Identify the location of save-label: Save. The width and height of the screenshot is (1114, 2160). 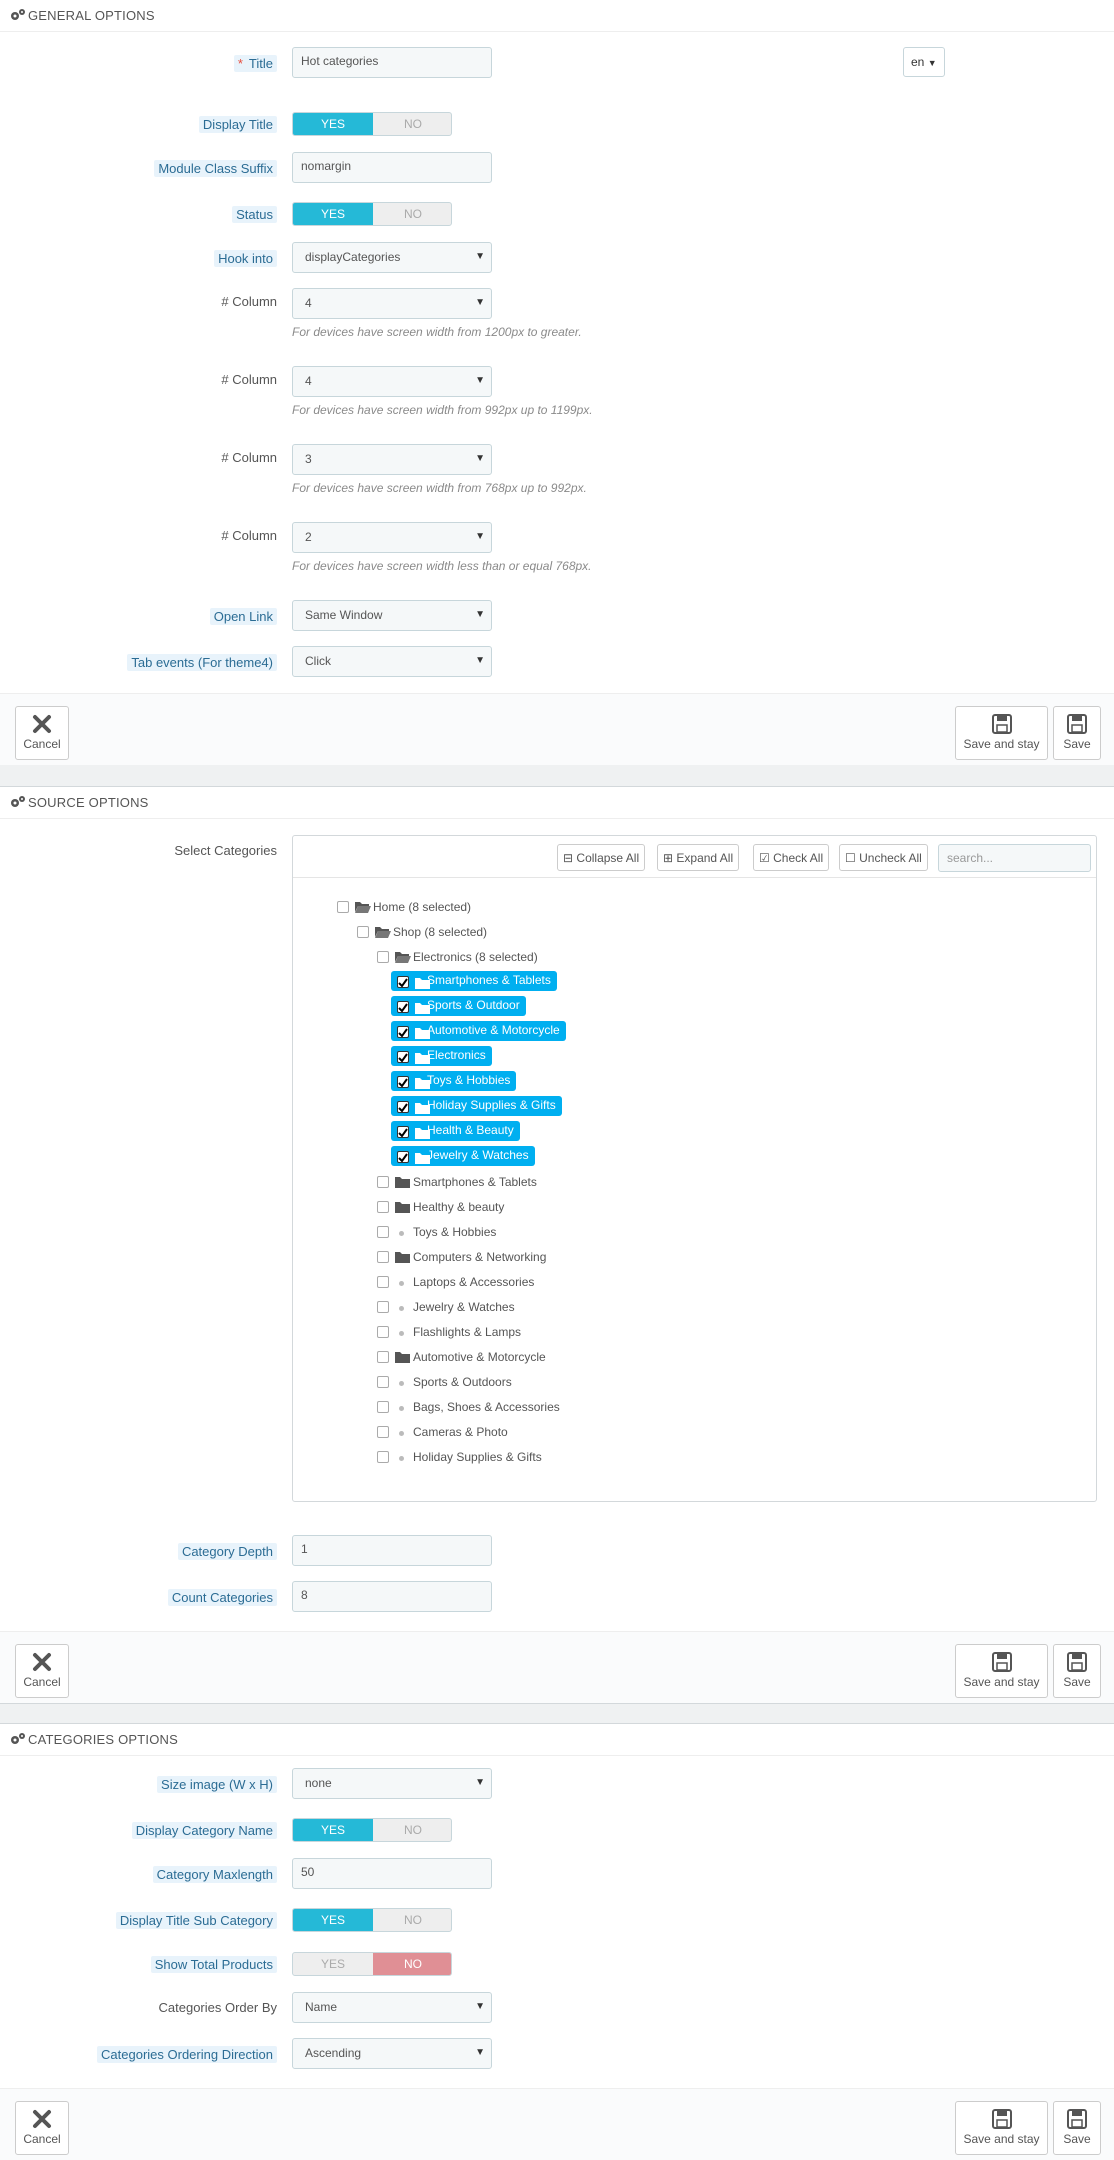
(1077, 1682).